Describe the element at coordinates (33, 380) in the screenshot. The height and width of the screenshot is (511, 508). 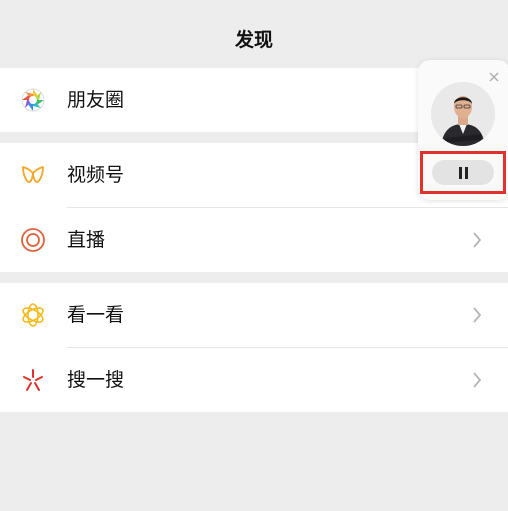
I see `search-star-icon` at that location.